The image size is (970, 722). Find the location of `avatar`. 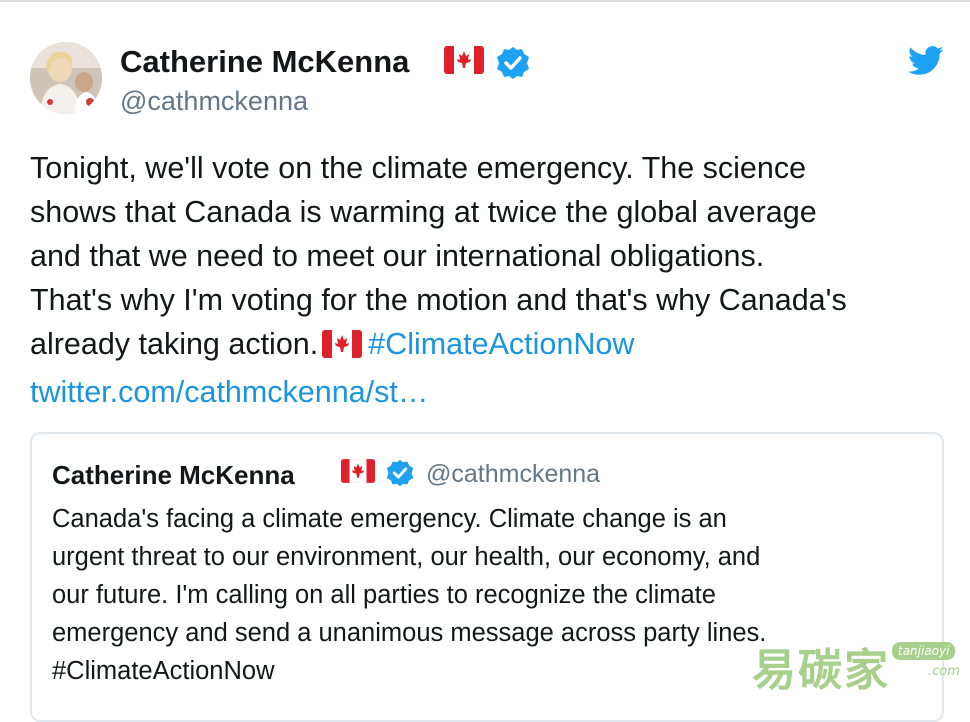

avatar is located at coordinates (66, 78).